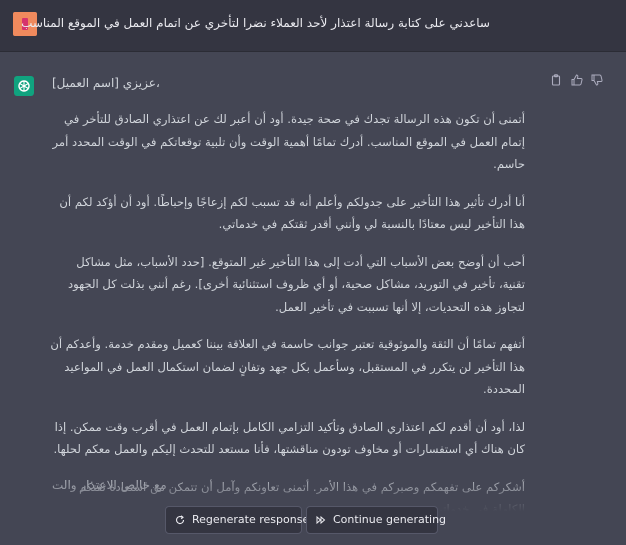 The width and height of the screenshot is (626, 545). I want to click on openai-logo-icon, so click(24, 86).